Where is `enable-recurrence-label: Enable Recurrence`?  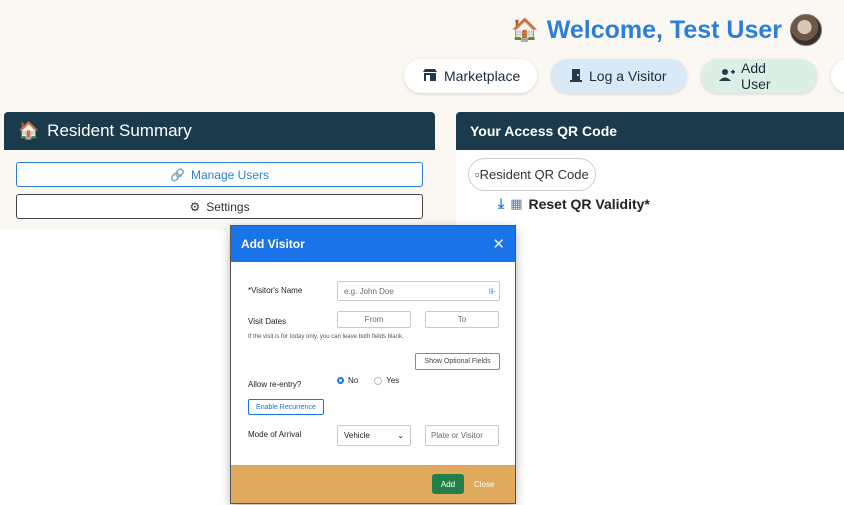
enable-recurrence-label: Enable Recurrence is located at coordinates (286, 407).